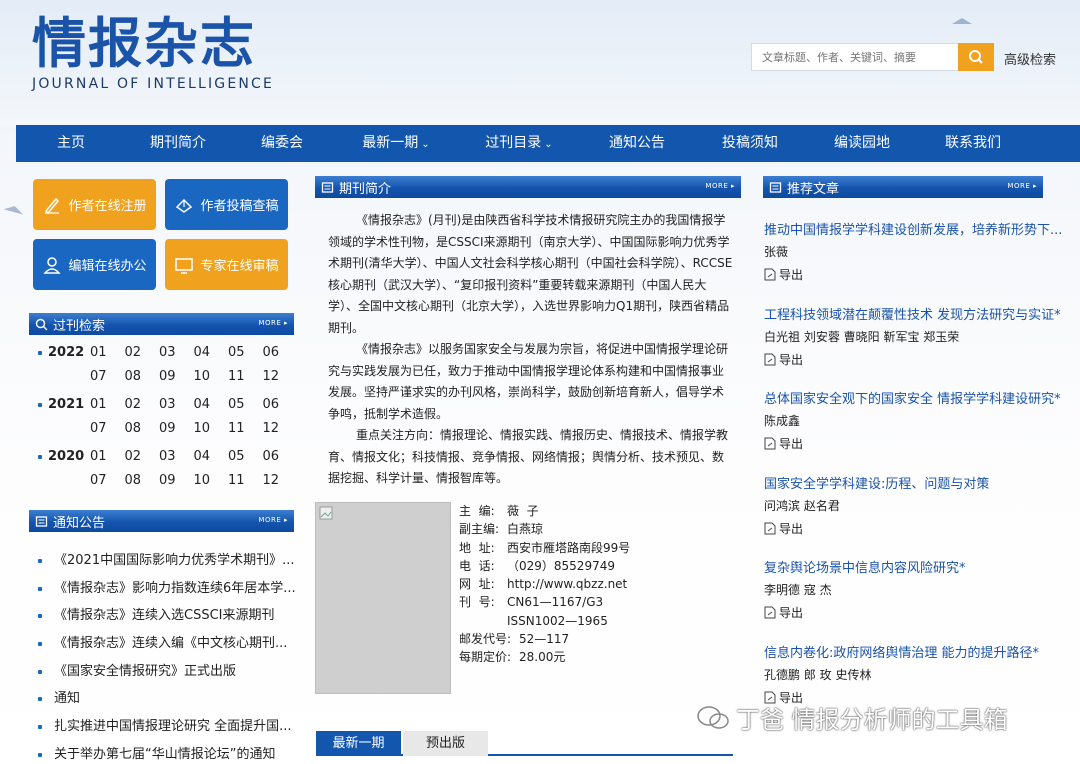 Image resolution: width=1080 pixels, height=764 pixels. What do you see at coordinates (270, 520) in the screenshot?
I see `more-label: more` at bounding box center [270, 520].